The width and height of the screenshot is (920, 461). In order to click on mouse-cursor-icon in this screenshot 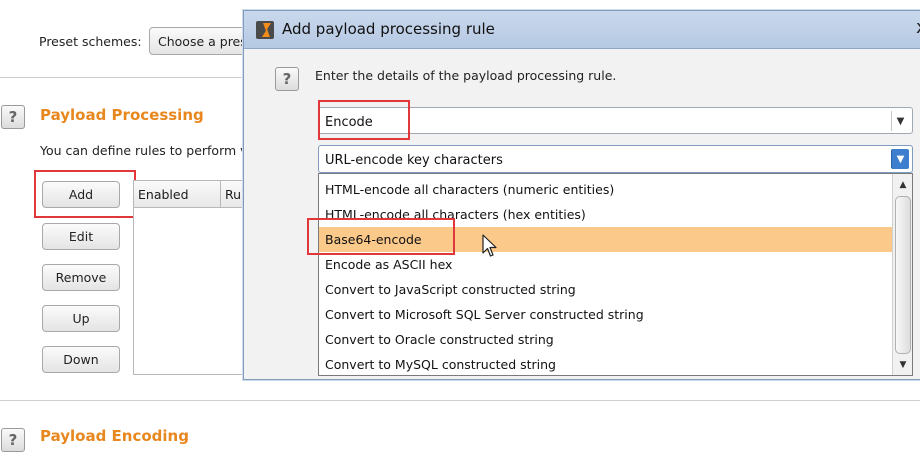, I will do `click(489, 245)`.